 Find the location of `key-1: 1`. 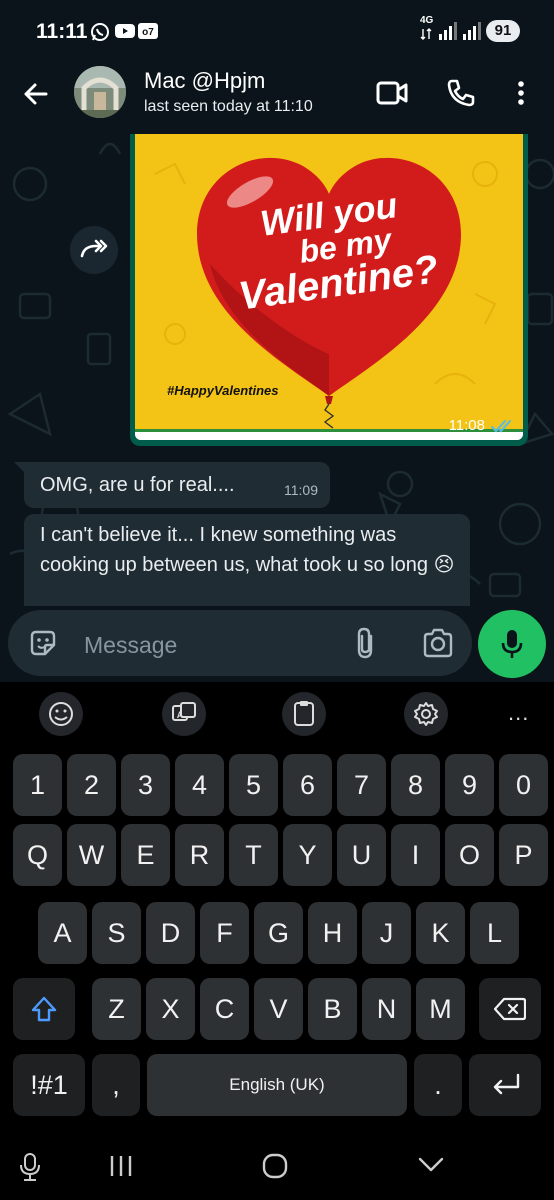

key-1: 1 is located at coordinates (37, 785).